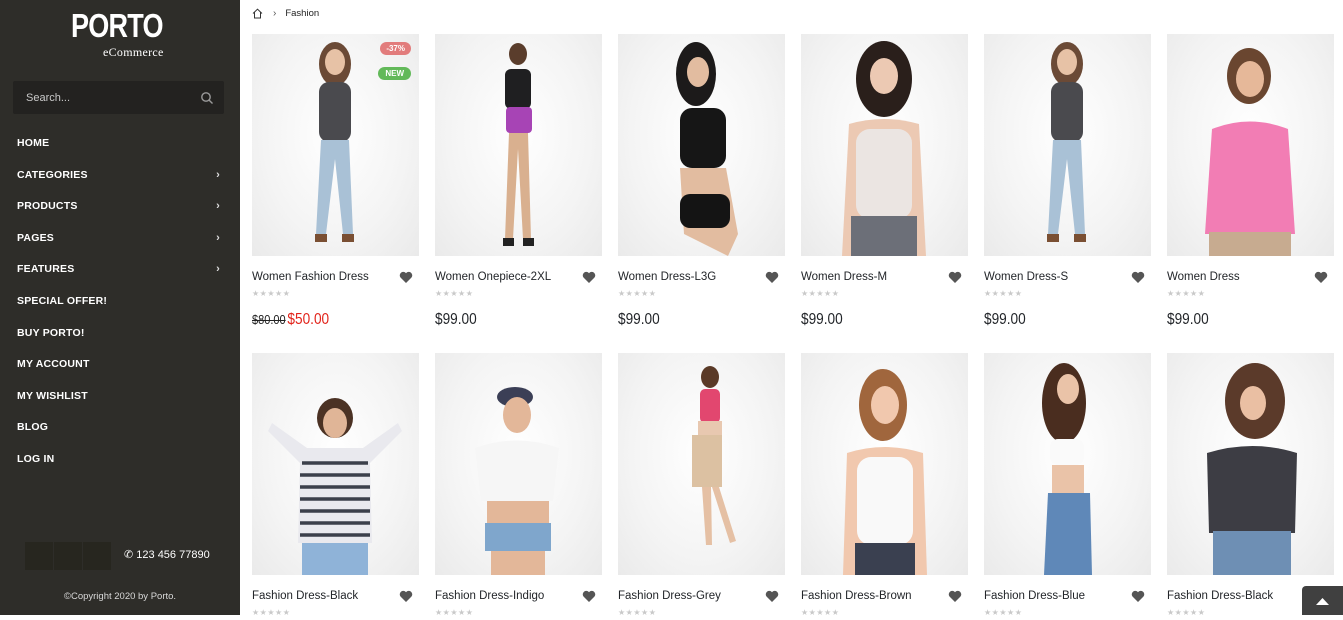 This screenshot has height=620, width=1343. What do you see at coordinates (667, 277) in the screenshot?
I see `product-name: Women Dress-L3G` at bounding box center [667, 277].